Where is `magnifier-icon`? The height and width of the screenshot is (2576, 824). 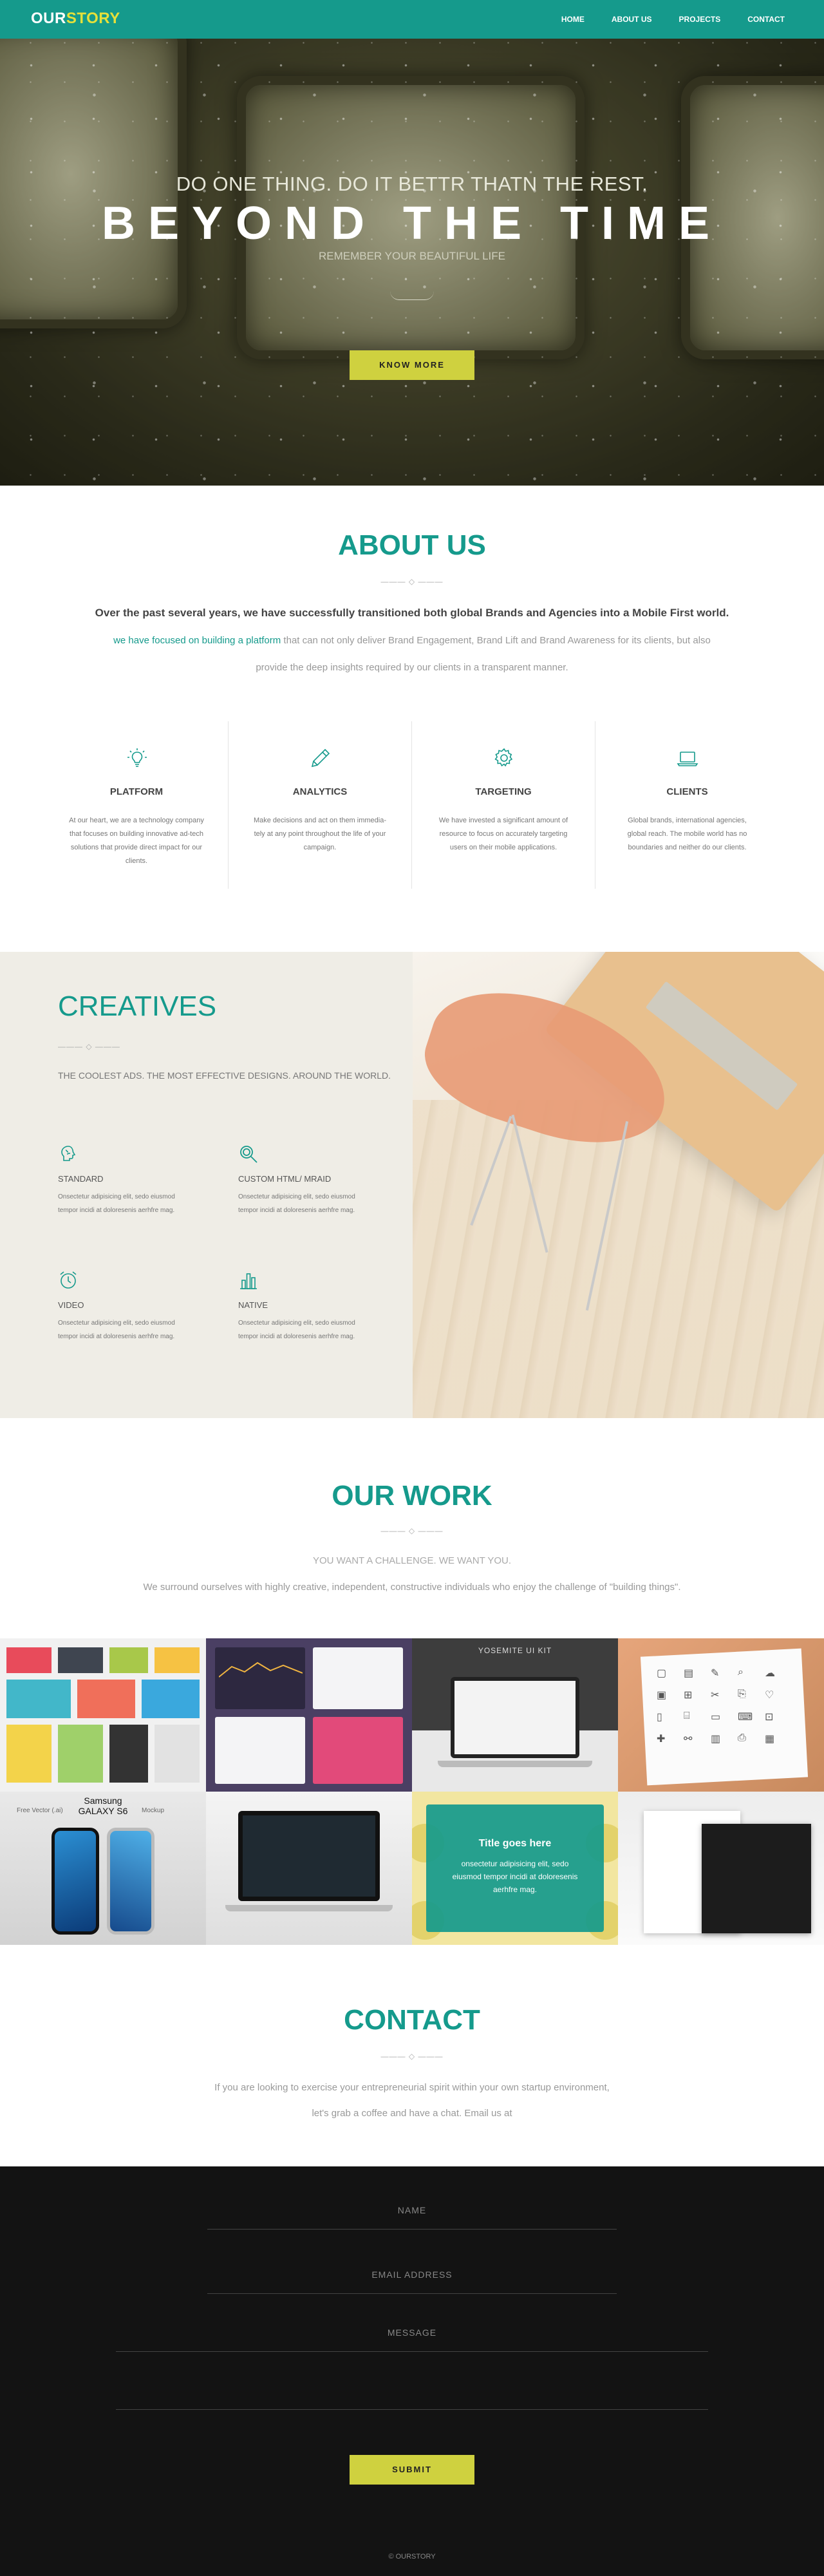 magnifier-icon is located at coordinates (249, 1155).